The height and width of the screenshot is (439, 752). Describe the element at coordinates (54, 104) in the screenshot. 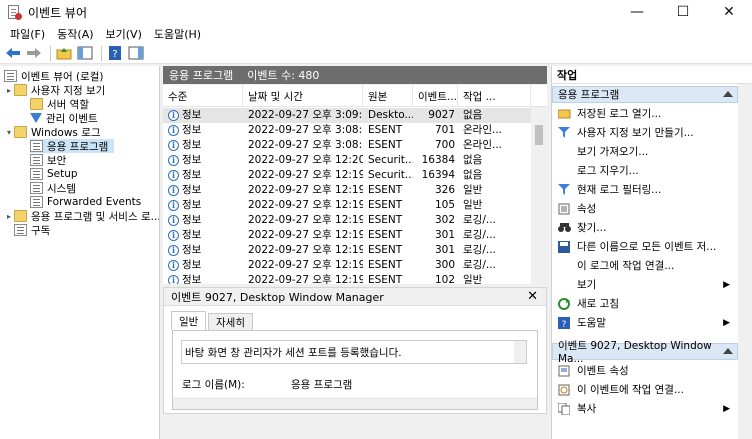

I see `tree-item-server-roles: 서버 역할` at that location.